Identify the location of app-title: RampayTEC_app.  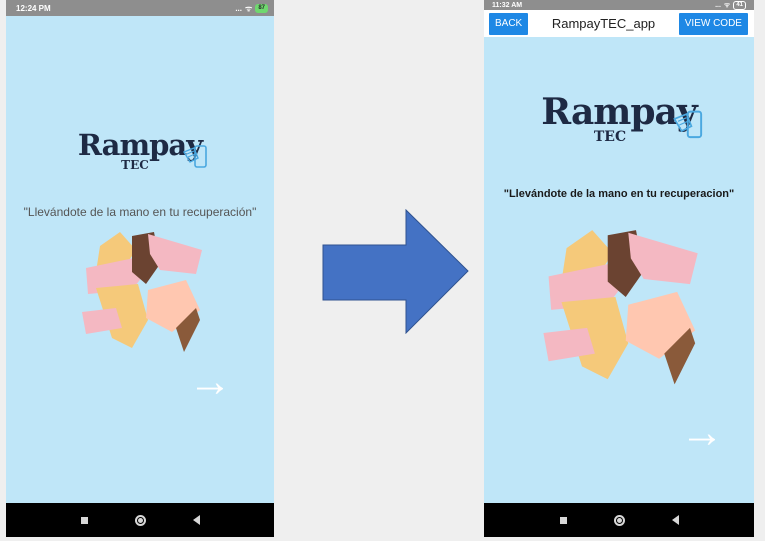
(603, 23).